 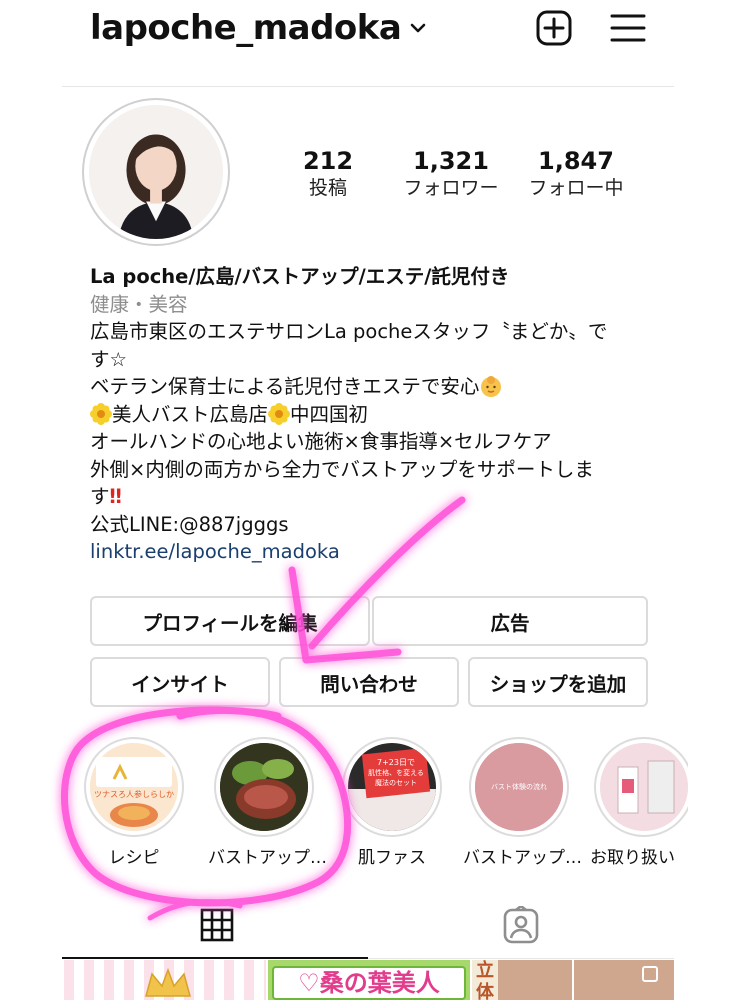 I want to click on highlight-cover: 7+23日で 肌性格、を変える 魔法のセット, so click(x=392, y=787).